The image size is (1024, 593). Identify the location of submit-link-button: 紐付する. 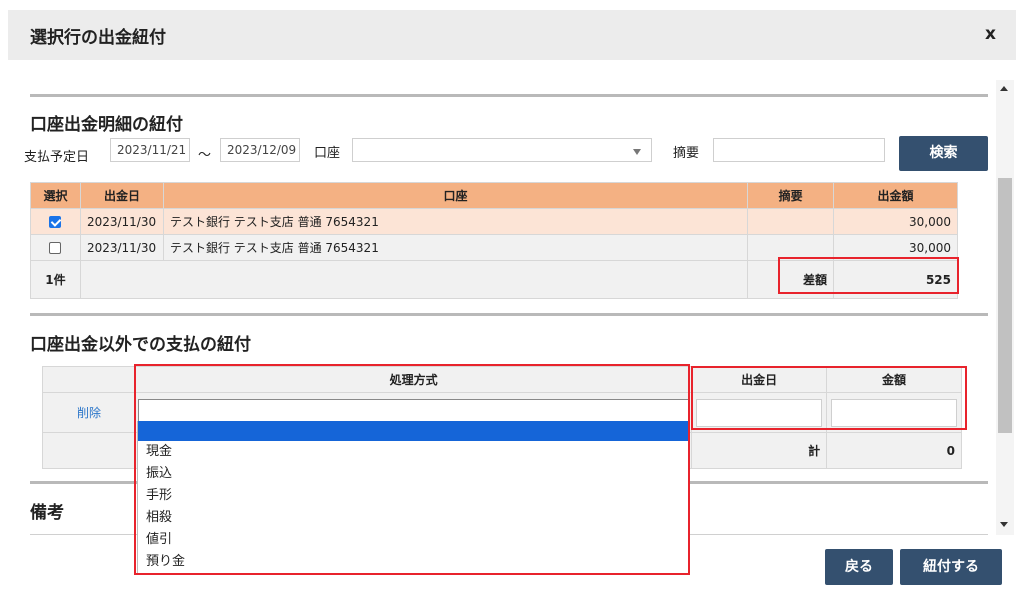
(951, 567).